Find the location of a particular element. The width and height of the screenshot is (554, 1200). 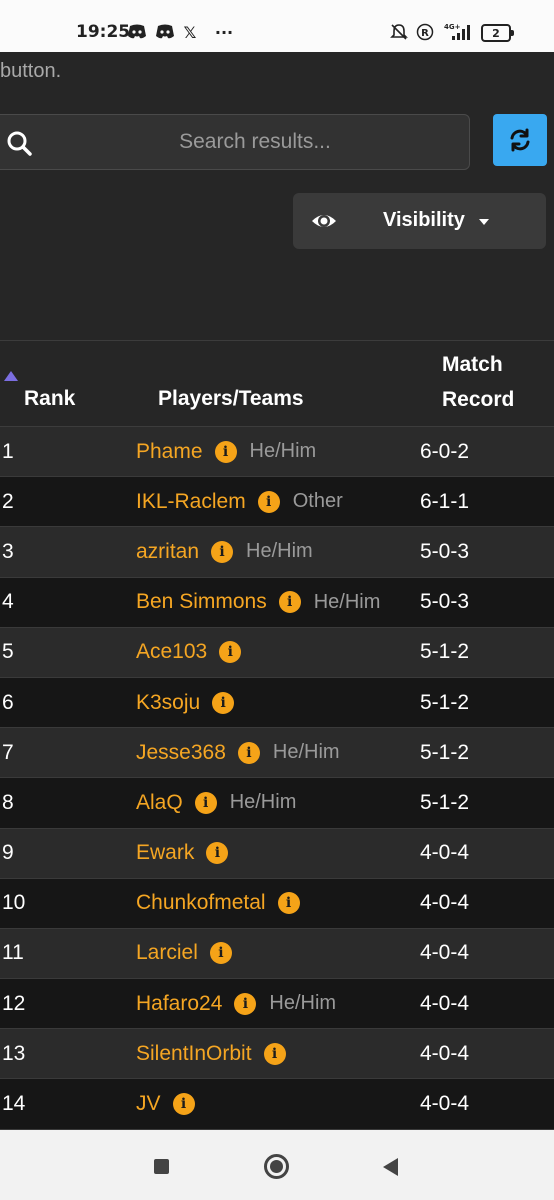

rank-cell: 13 is located at coordinates (14, 1053).